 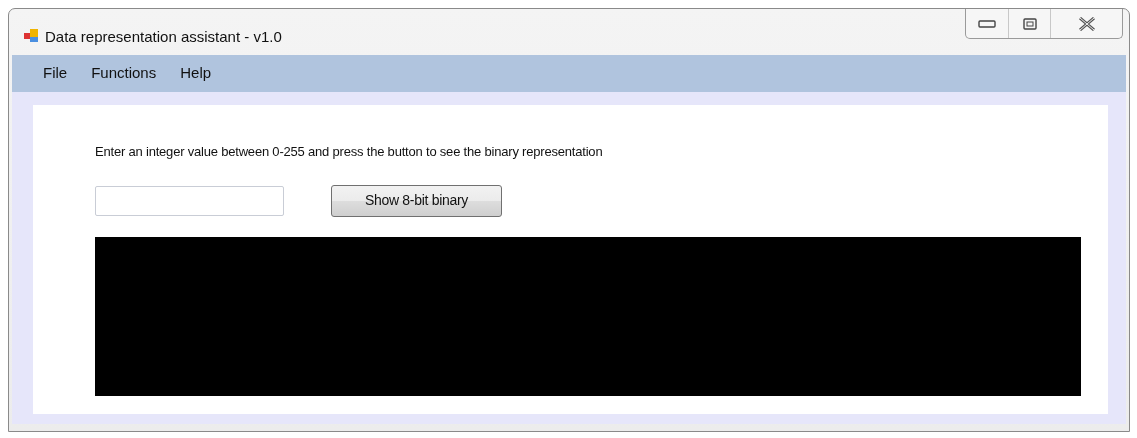 I want to click on menu-item: File, so click(x=55, y=73).